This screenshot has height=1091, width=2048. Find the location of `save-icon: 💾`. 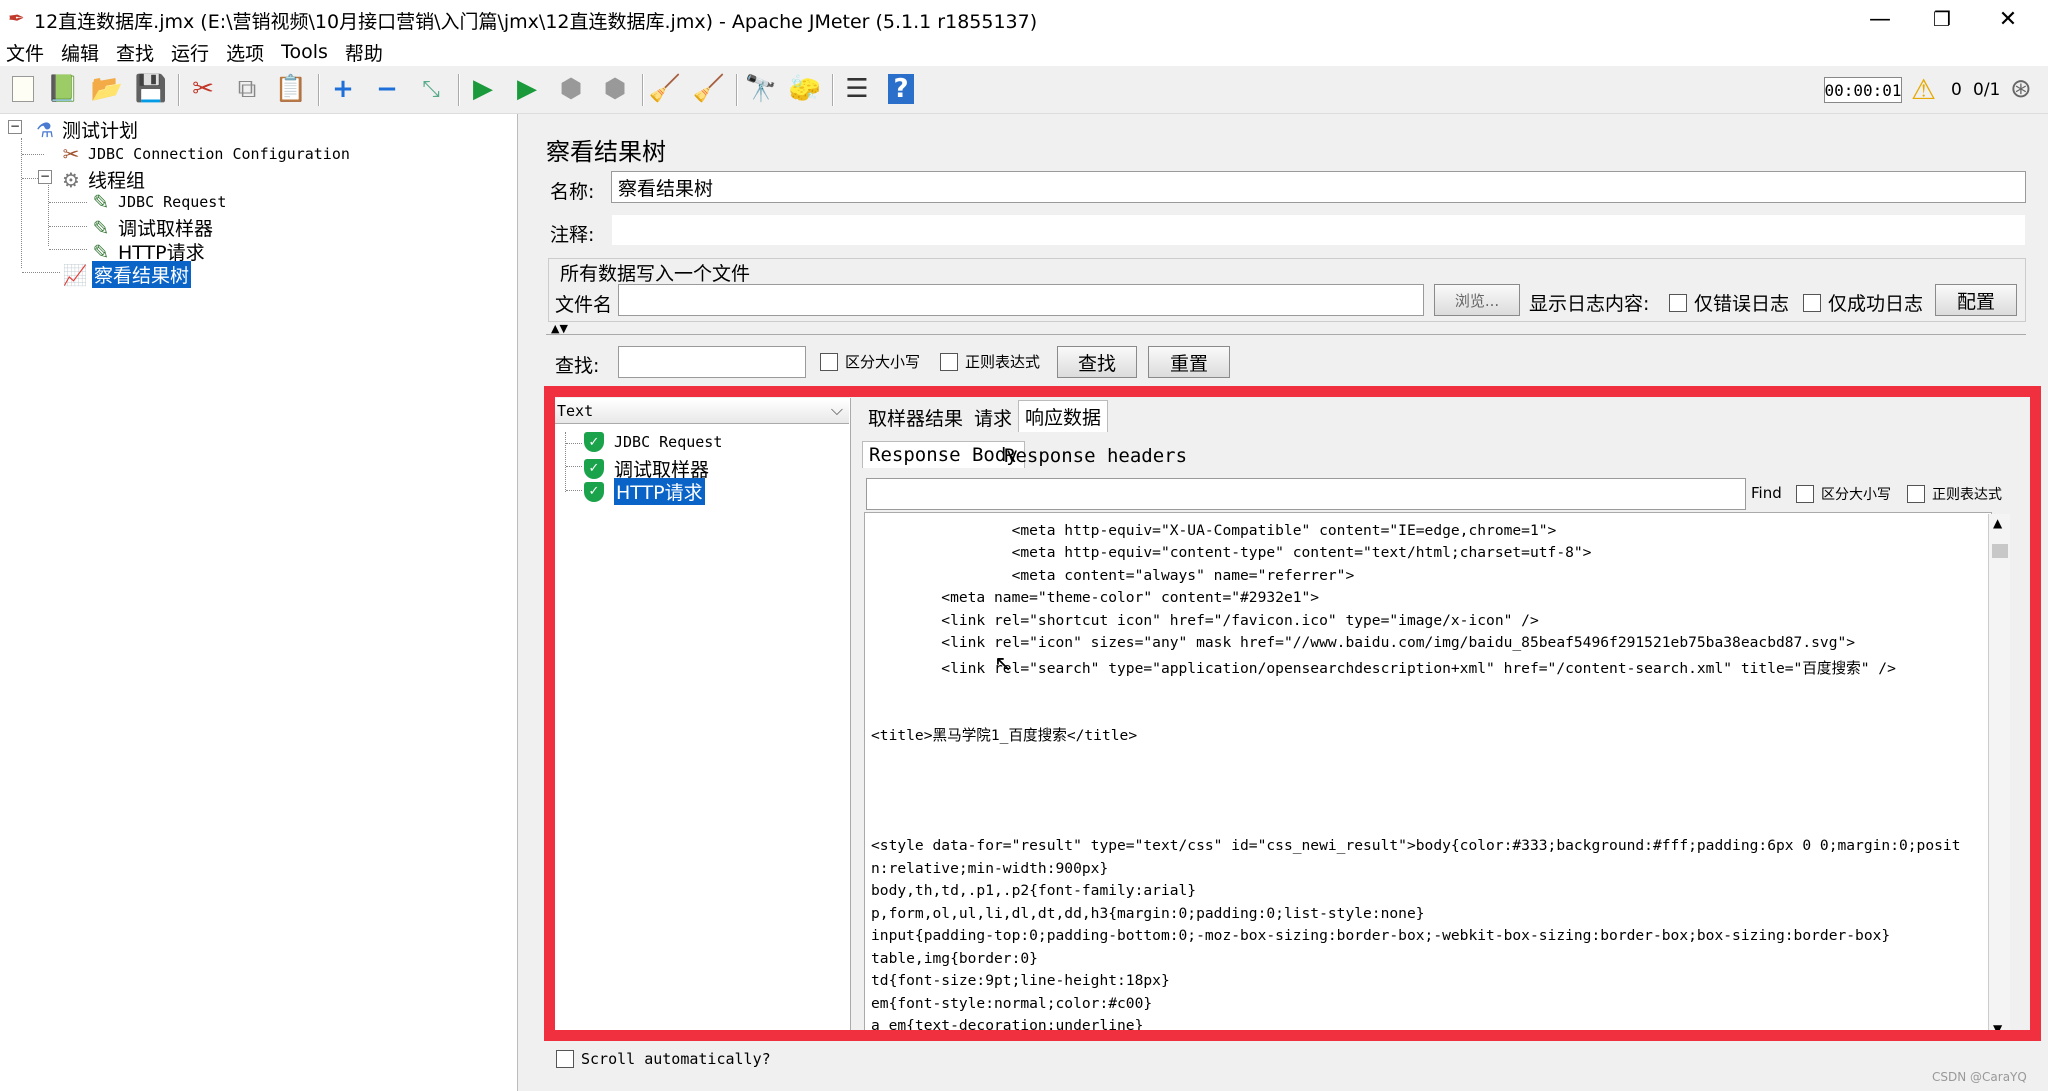

save-icon: 💾 is located at coordinates (151, 89).